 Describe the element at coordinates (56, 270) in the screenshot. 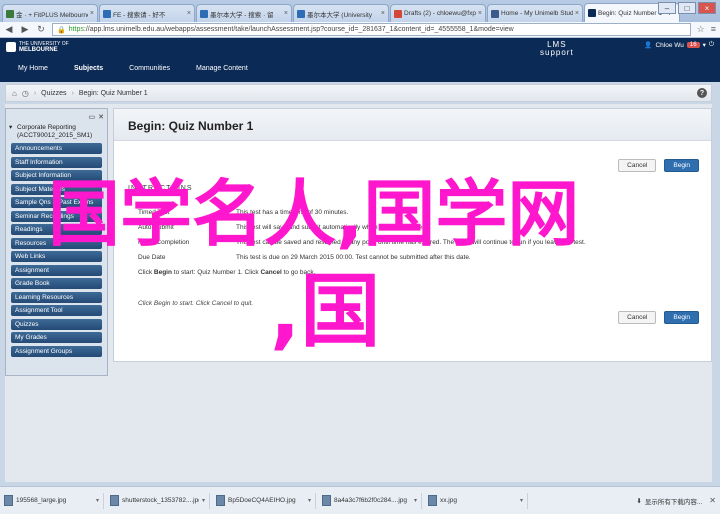

I see `sidebar-item: Assignment` at that location.